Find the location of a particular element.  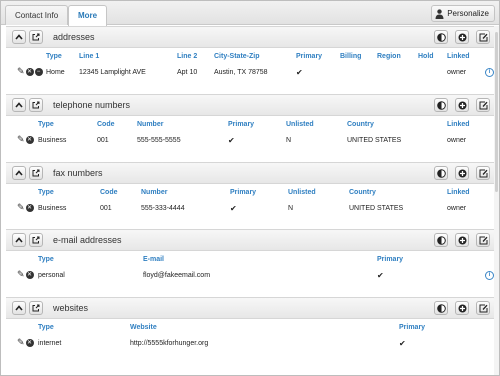

cell-csz: Austin, TX 78758 is located at coordinates (241, 72).